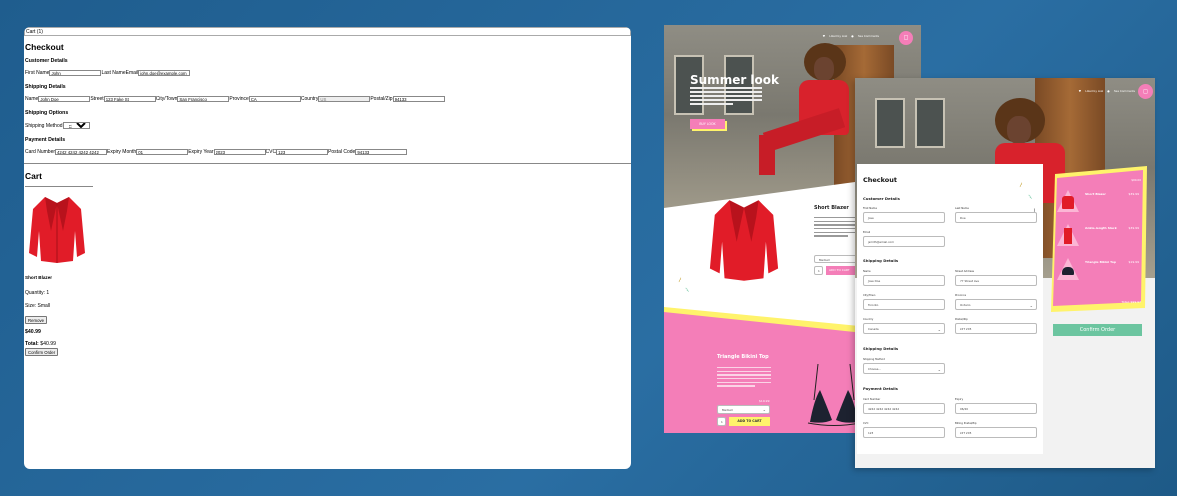  Describe the element at coordinates (818, 270) in the screenshot. I see `product1-qty: 1` at that location.